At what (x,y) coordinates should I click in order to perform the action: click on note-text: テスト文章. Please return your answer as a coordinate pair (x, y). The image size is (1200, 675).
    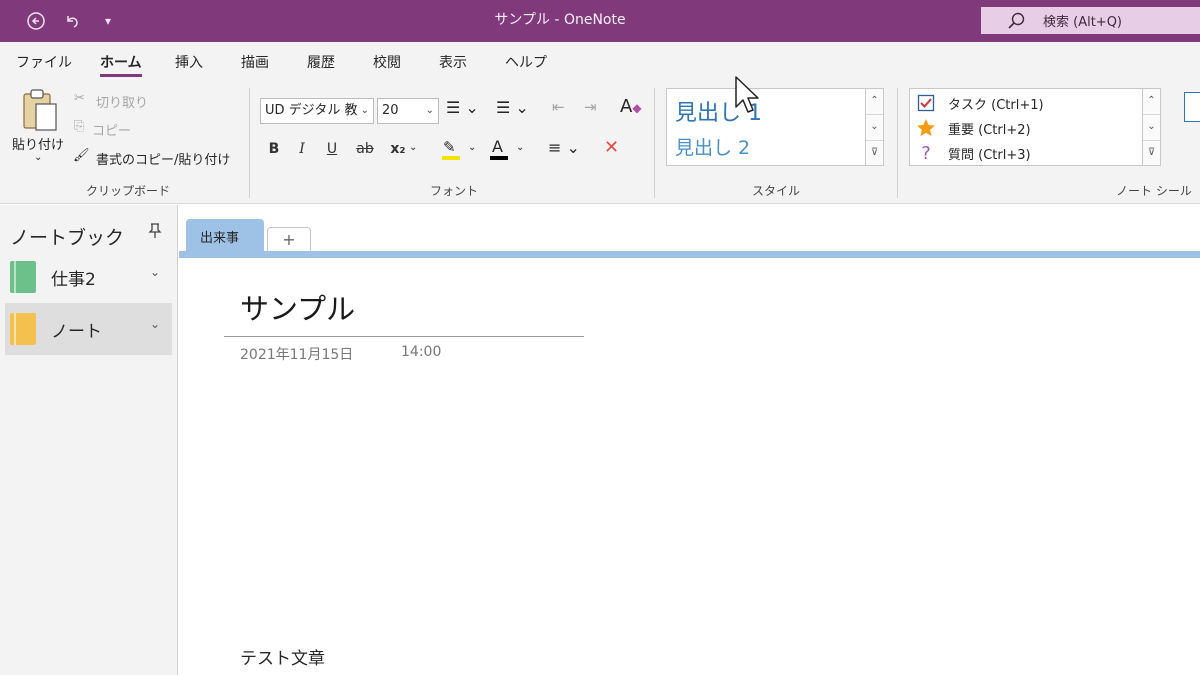
    Looking at the image, I should click on (282, 656).